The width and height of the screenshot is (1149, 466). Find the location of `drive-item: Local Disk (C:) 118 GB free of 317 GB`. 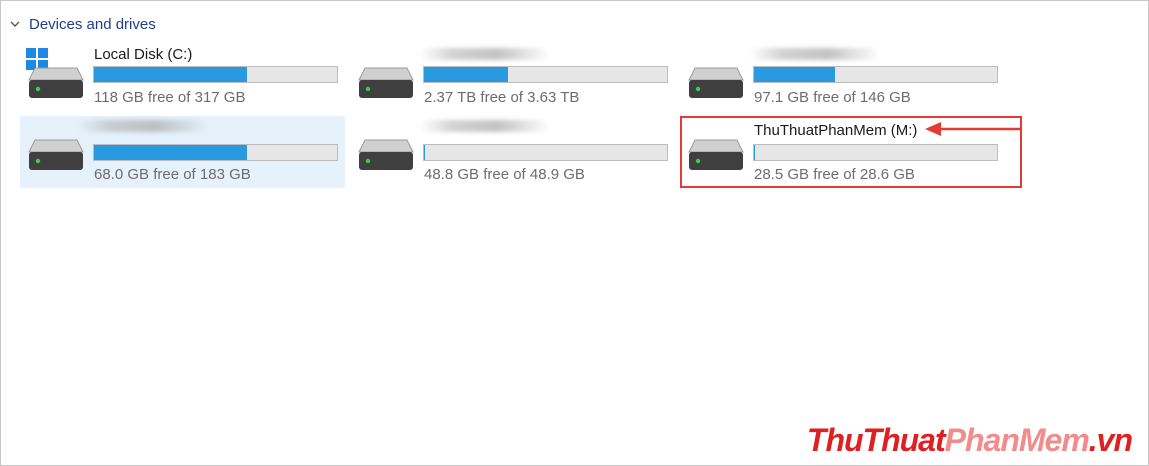

drive-item: Local Disk (C:) 118 GB free of 317 GB is located at coordinates (182, 80).